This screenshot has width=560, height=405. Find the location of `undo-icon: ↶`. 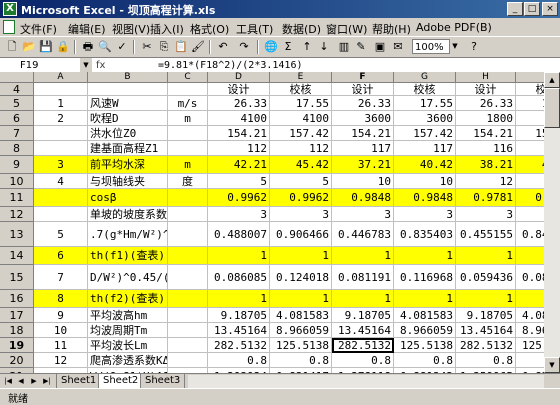

undo-icon: ↶ is located at coordinates (223, 47).